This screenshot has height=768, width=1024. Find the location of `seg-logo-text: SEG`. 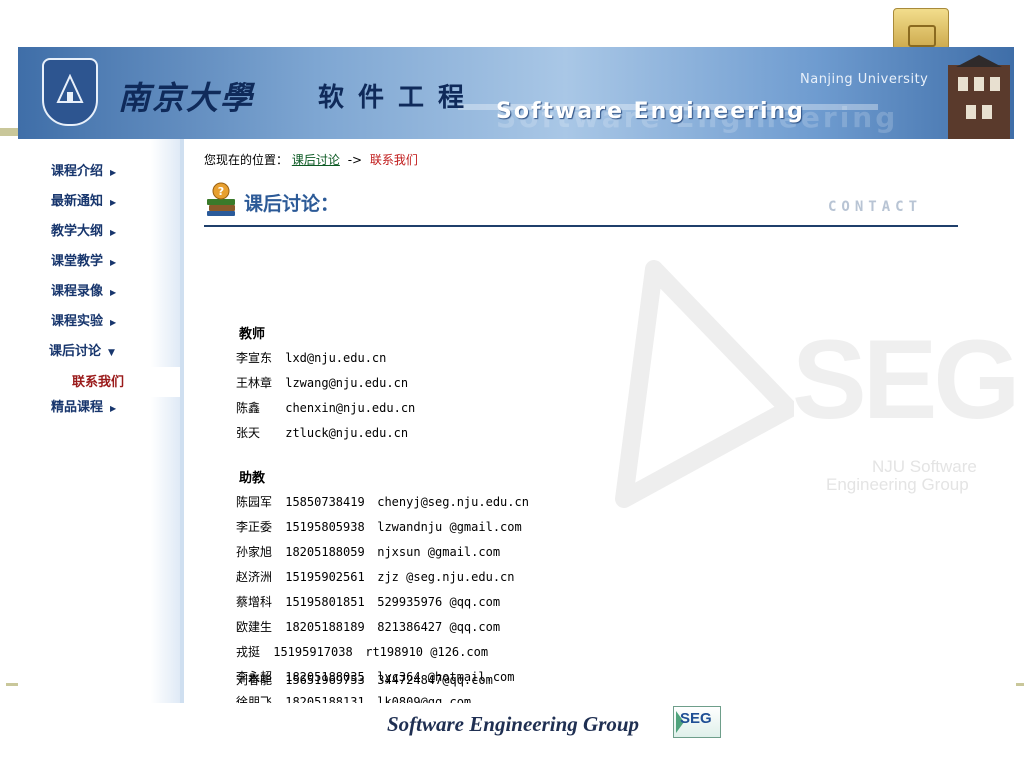

seg-logo-text: SEG is located at coordinates (696, 718).